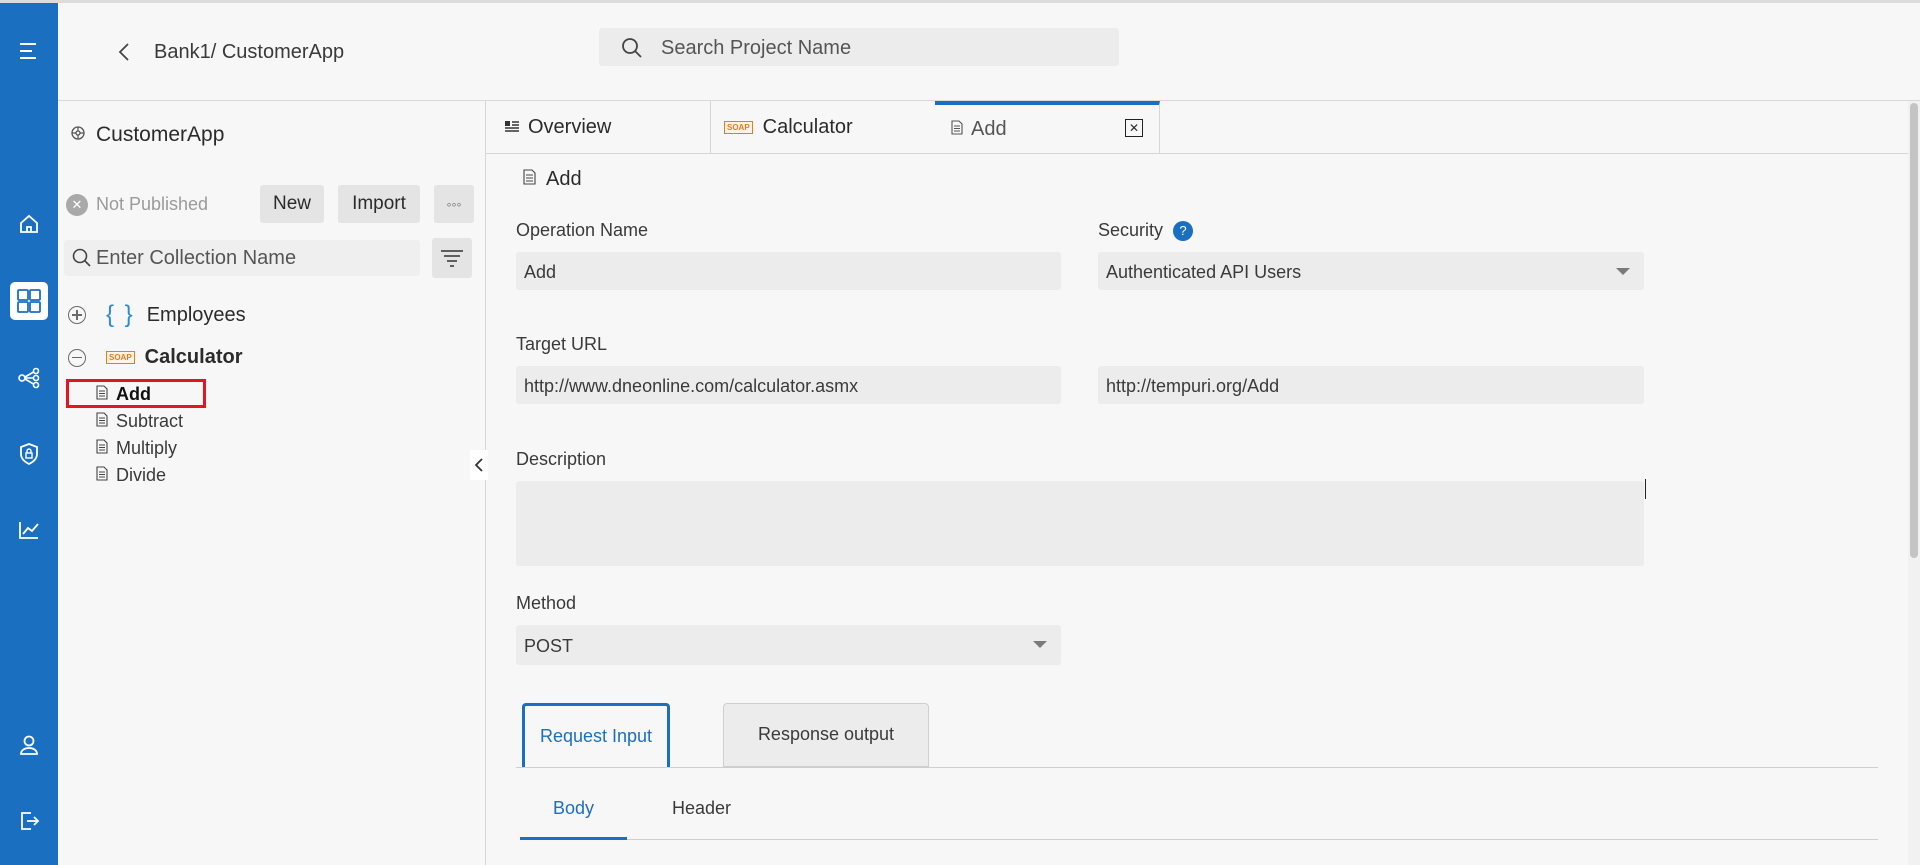  I want to click on soap-action-field: http://tempuri.org/Add, so click(1371, 385).